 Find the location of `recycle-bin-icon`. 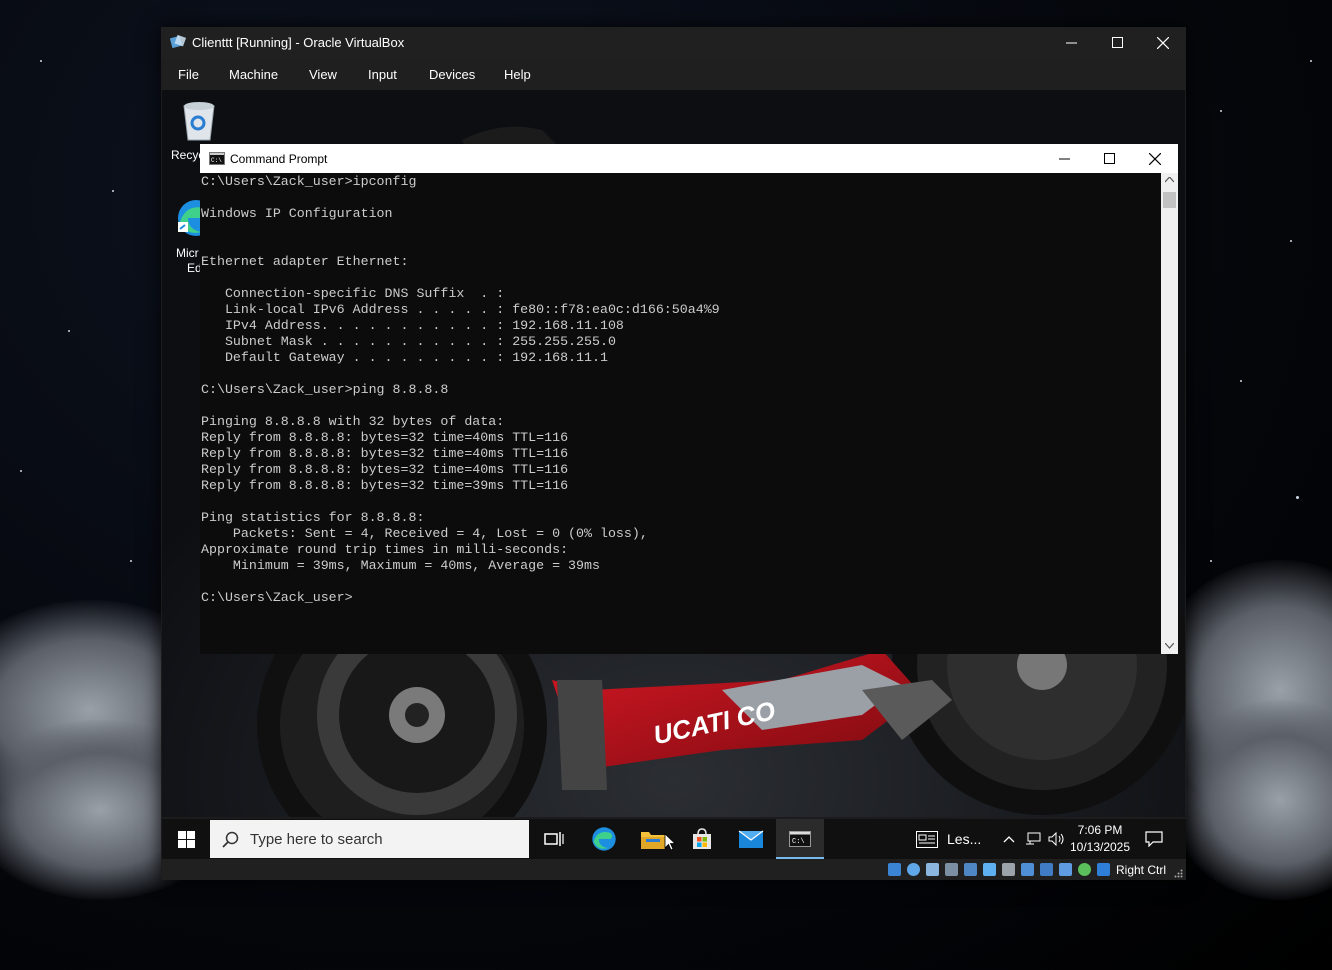

recycle-bin-icon is located at coordinates (199, 121).